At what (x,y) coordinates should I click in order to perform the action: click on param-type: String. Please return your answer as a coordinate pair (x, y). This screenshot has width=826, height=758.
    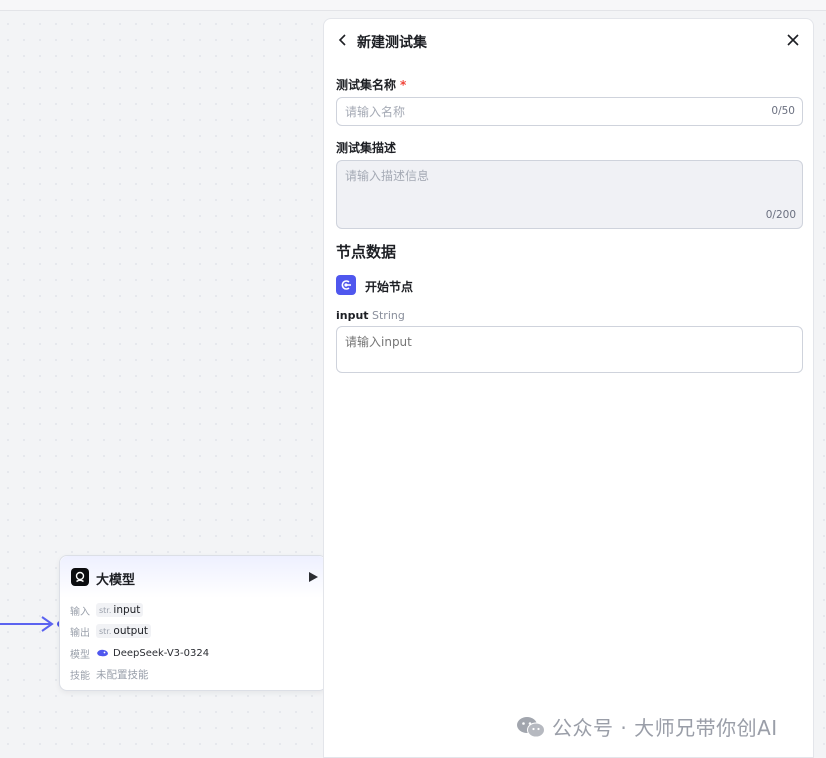
    Looking at the image, I should click on (388, 315).